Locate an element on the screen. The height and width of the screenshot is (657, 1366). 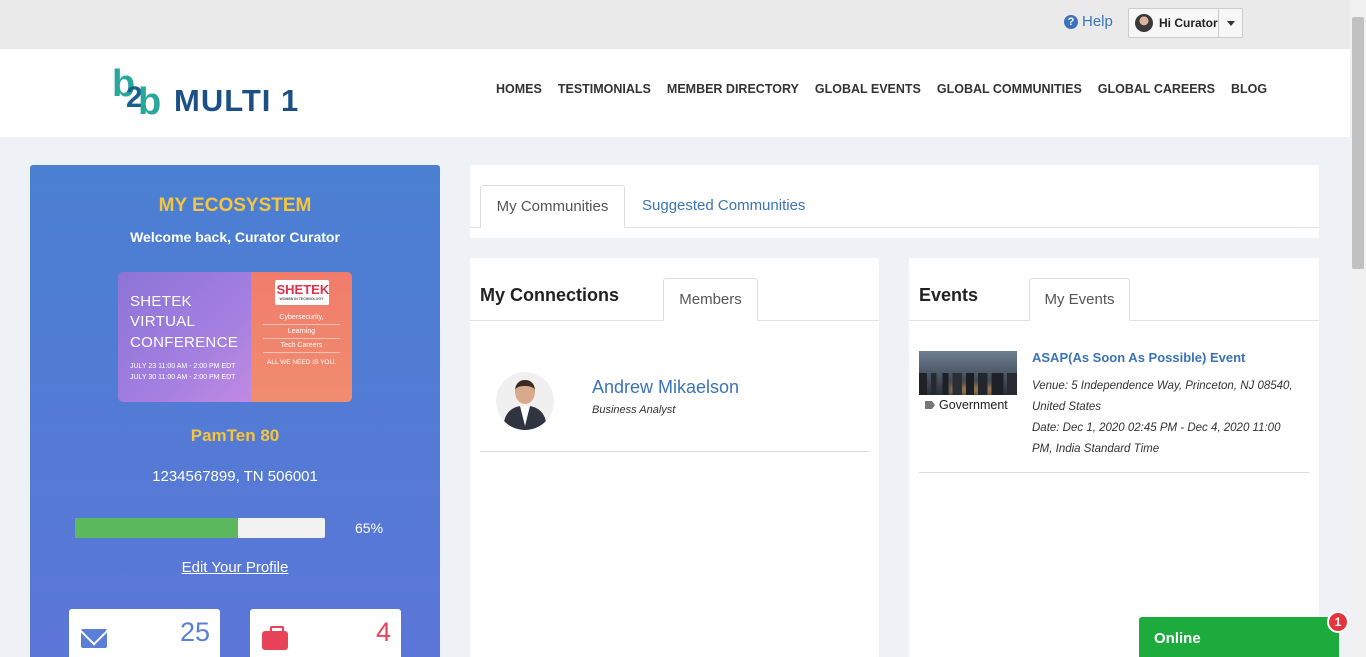
banner-tagline: ALL WE NEED IS YOU. is located at coordinates (301, 363).